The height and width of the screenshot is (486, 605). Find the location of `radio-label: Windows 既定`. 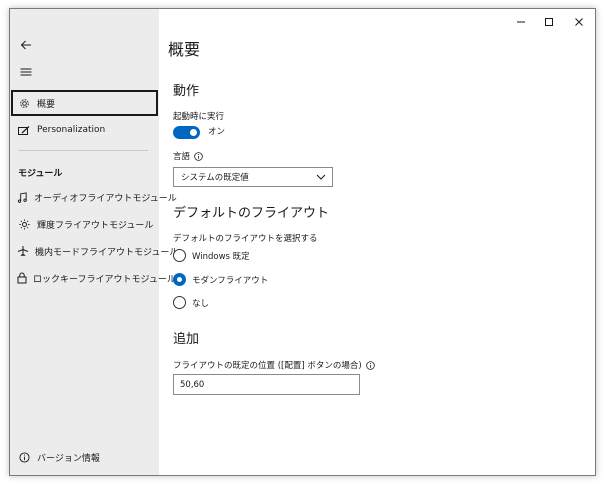

radio-label: Windows 既定 is located at coordinates (221, 256).